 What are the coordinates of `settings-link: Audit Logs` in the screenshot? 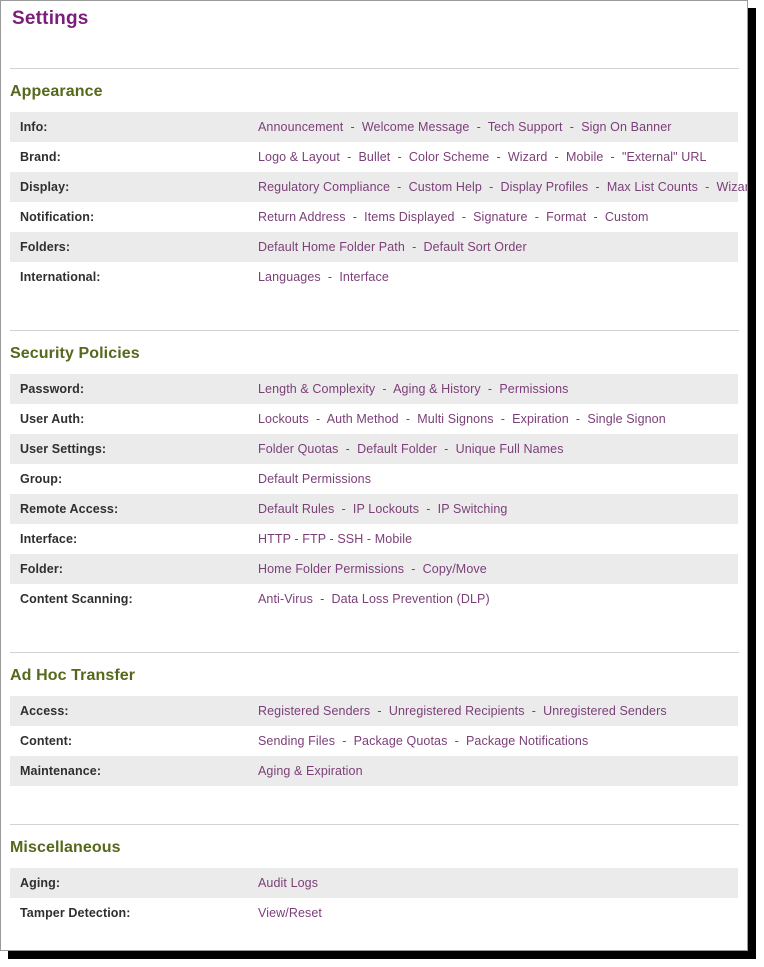 It's located at (288, 883).